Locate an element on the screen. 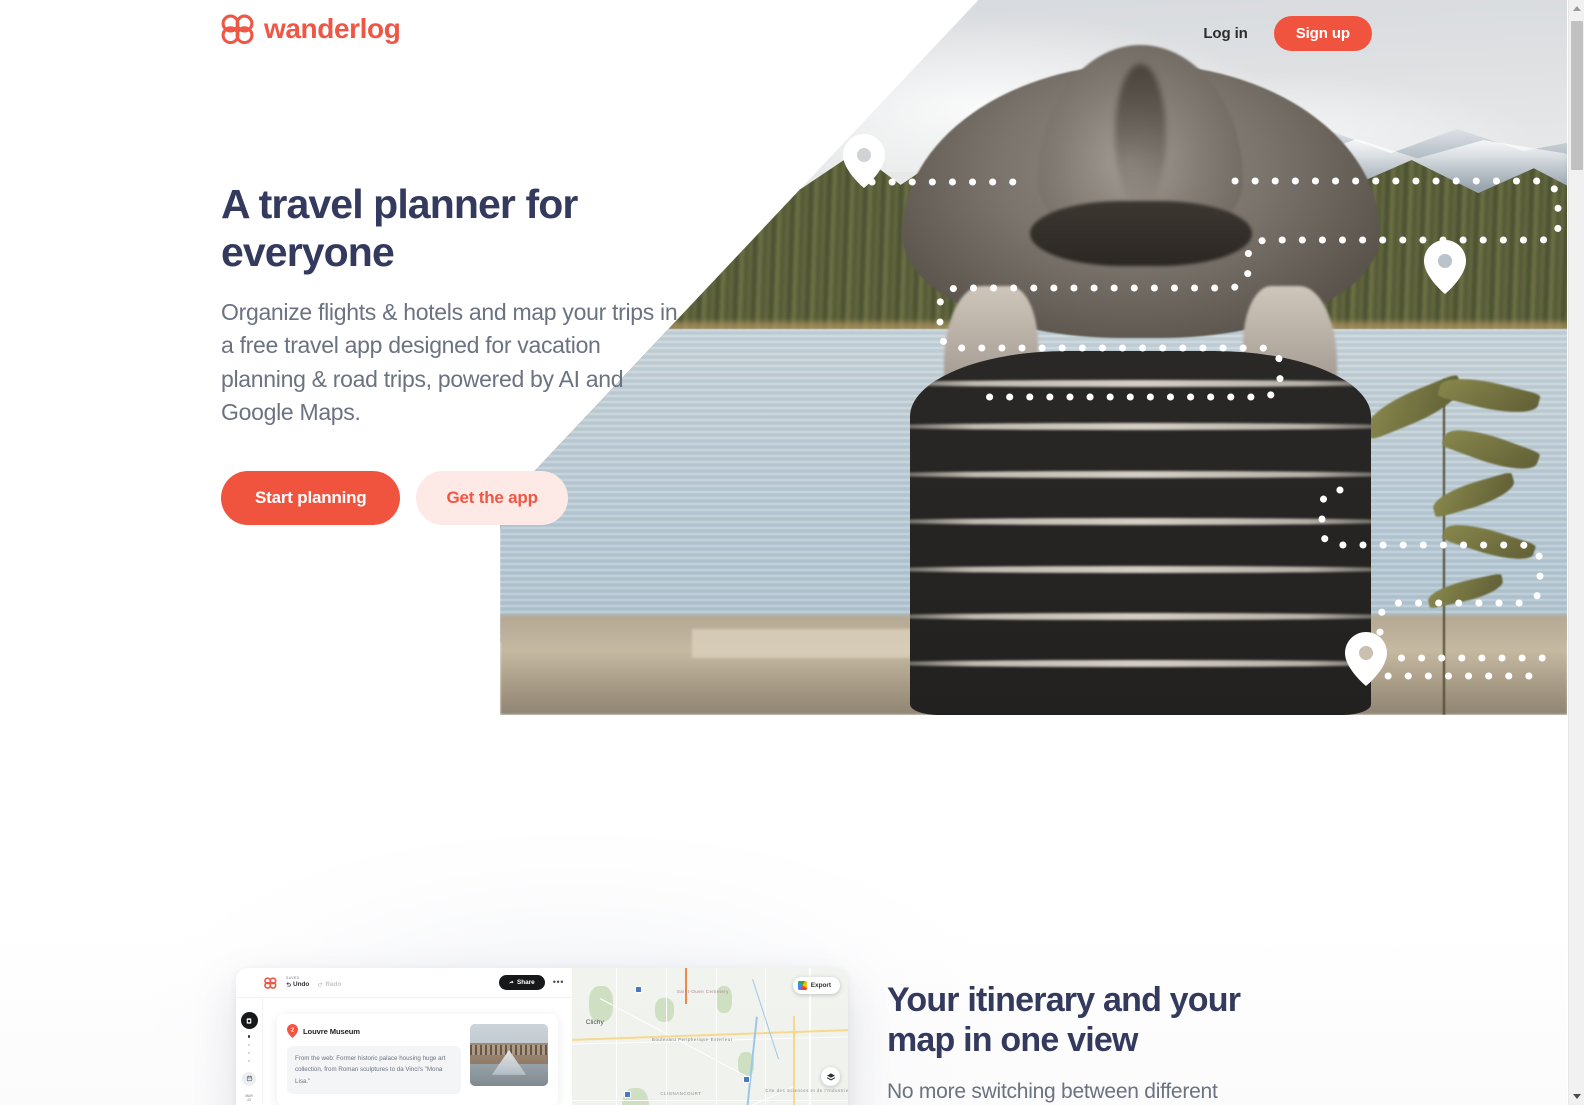 The height and width of the screenshot is (1105, 1584). rail-date: MAR 23 is located at coordinates (248, 1098).